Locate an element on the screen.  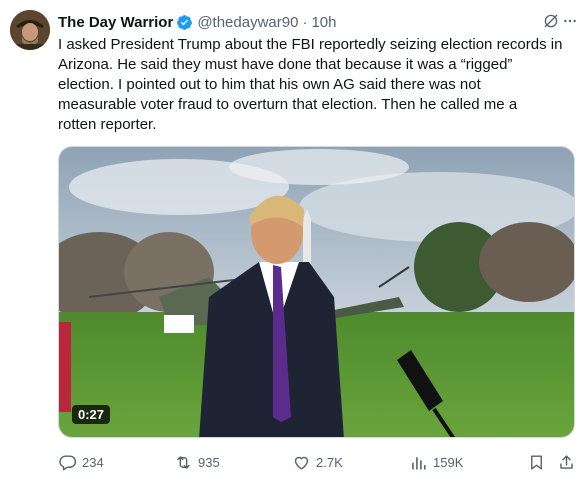
views-button: 159K is located at coordinates (436, 462).